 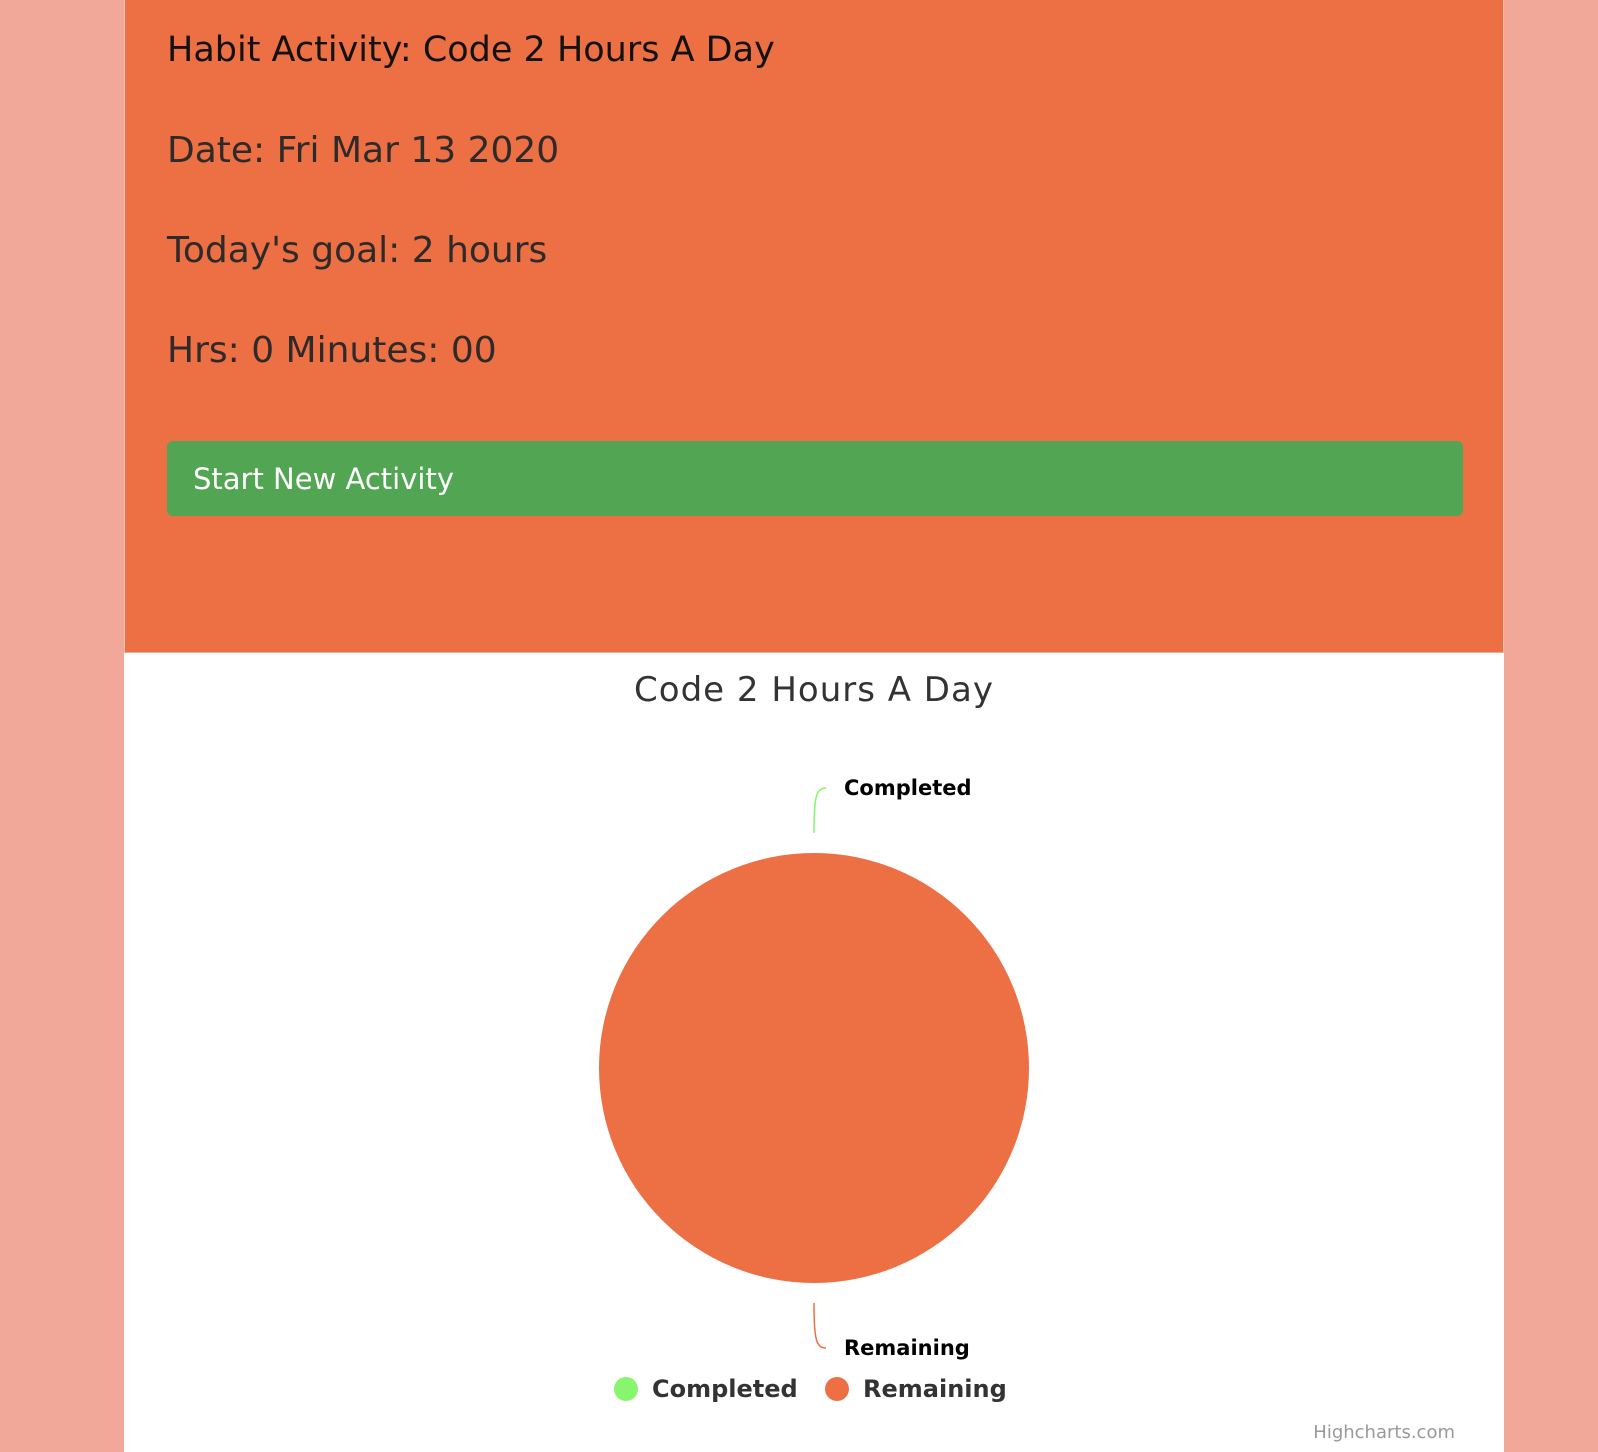 I want to click on chart-credits: Highcharts.com, so click(x=1384, y=1432).